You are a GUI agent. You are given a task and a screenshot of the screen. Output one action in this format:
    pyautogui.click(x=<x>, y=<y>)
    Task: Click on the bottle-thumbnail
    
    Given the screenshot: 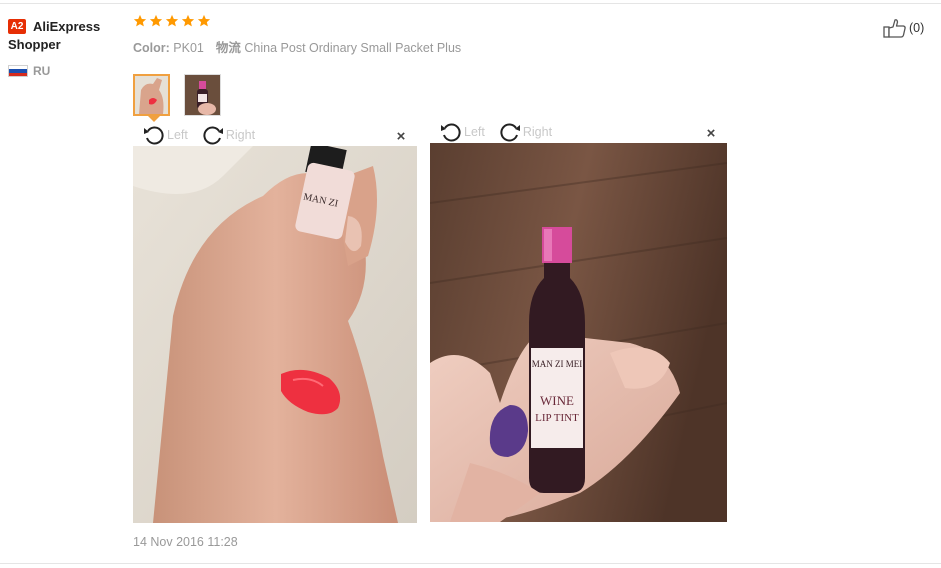 What is the action you would take?
    pyautogui.click(x=202, y=95)
    